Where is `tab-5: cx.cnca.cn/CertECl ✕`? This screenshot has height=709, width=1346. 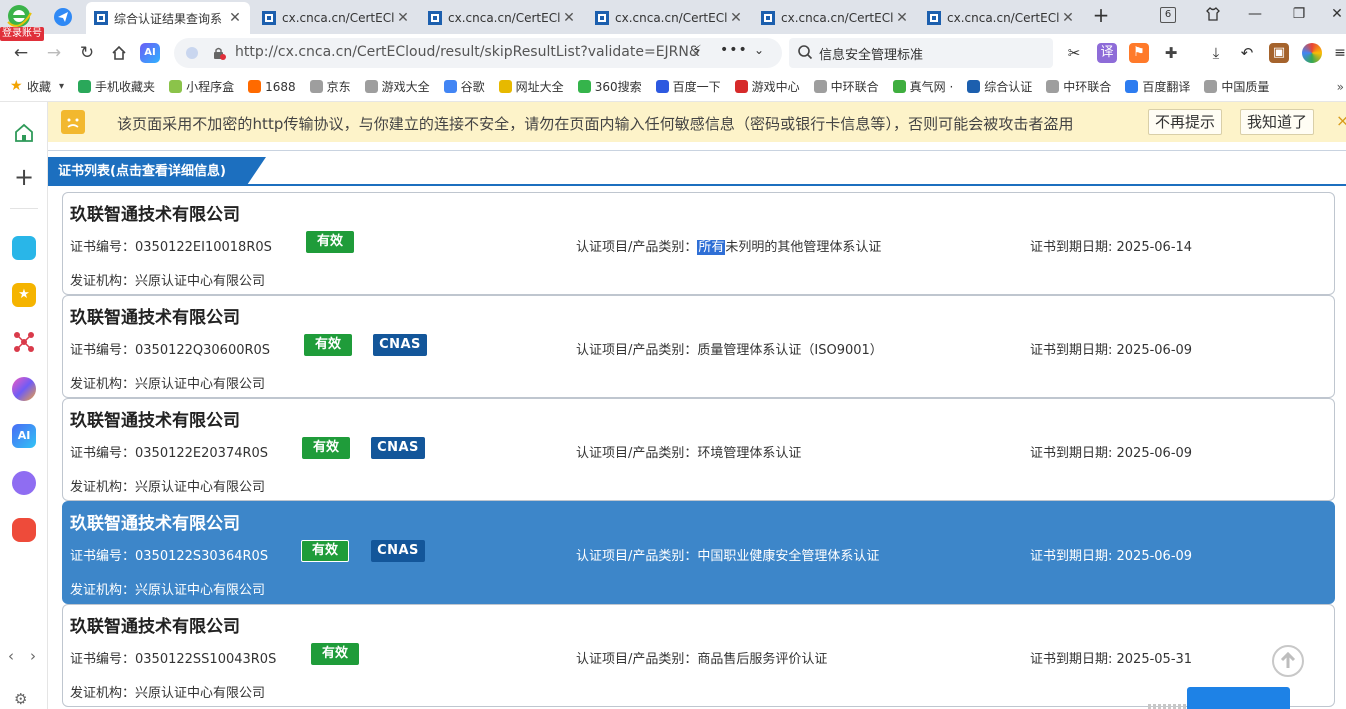 tab-5: cx.cnca.cn/CertECl ✕ is located at coordinates (1001, 18).